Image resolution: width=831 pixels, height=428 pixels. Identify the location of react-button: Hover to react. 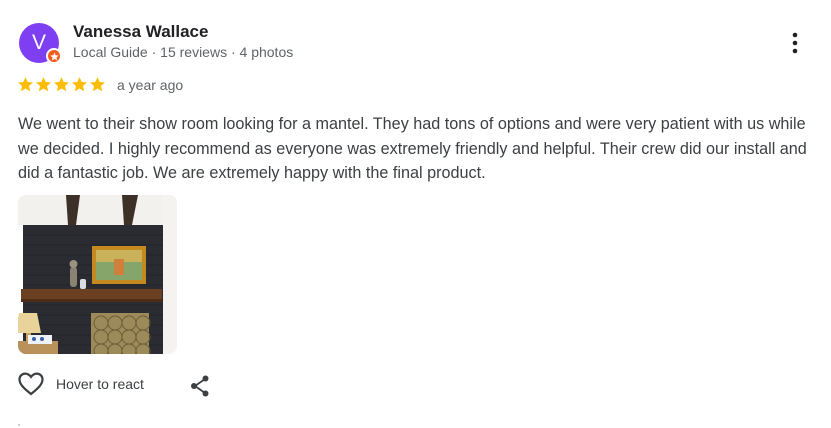
(81, 384).